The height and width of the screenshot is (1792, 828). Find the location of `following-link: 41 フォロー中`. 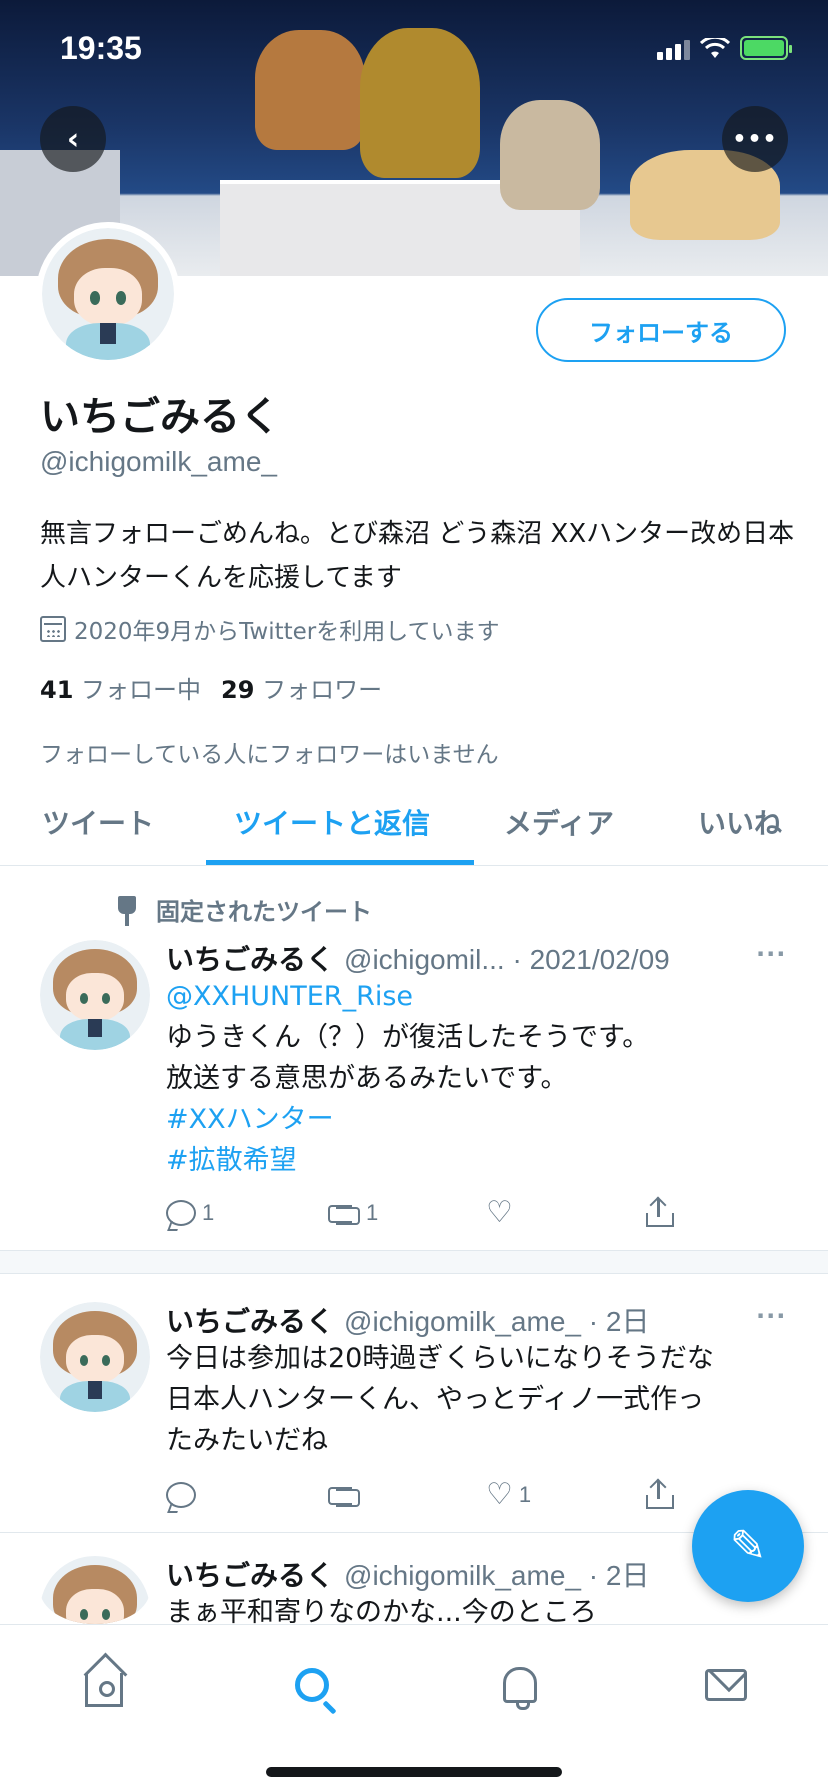

following-link: 41 フォロー中 is located at coordinates (120, 687).